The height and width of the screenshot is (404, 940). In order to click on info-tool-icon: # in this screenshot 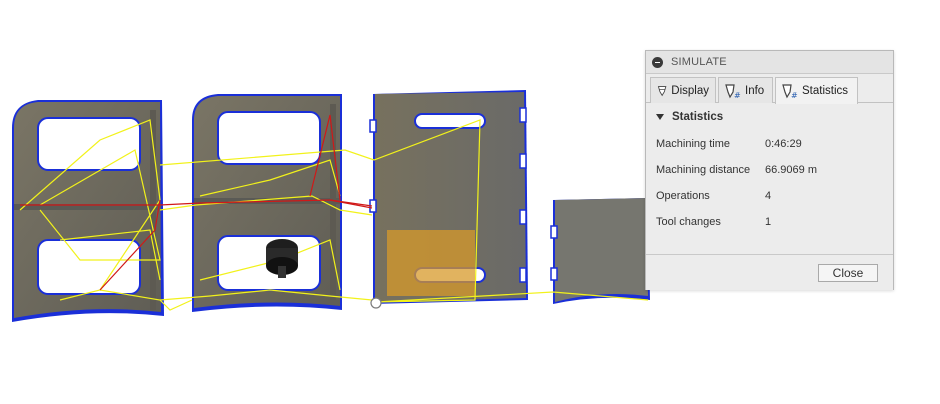, I will do `click(733, 91)`.